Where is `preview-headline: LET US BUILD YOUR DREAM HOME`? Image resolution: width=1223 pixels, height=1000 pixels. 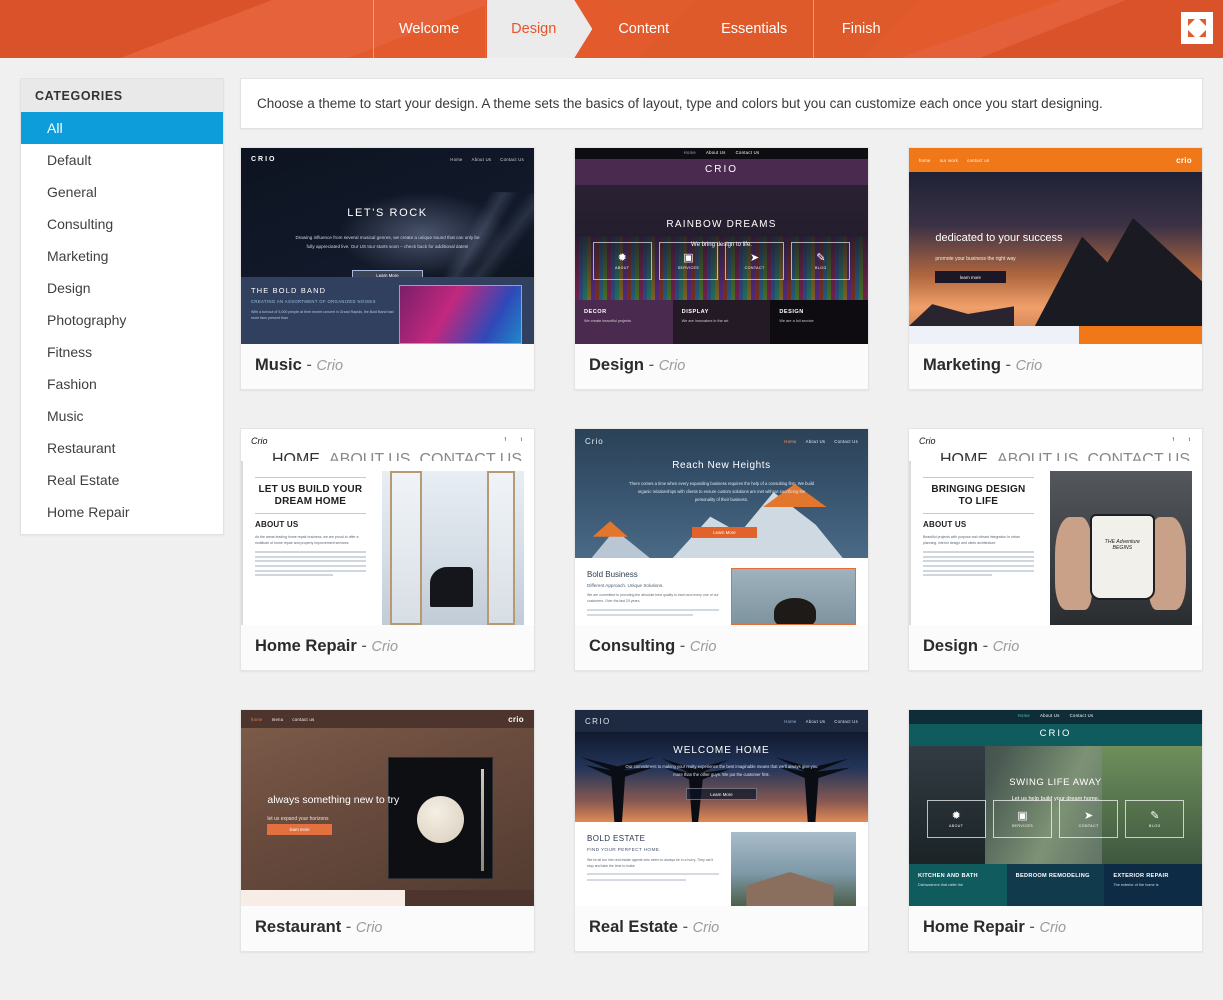 preview-headline: LET US BUILD YOUR DREAM HOME is located at coordinates (310, 495).